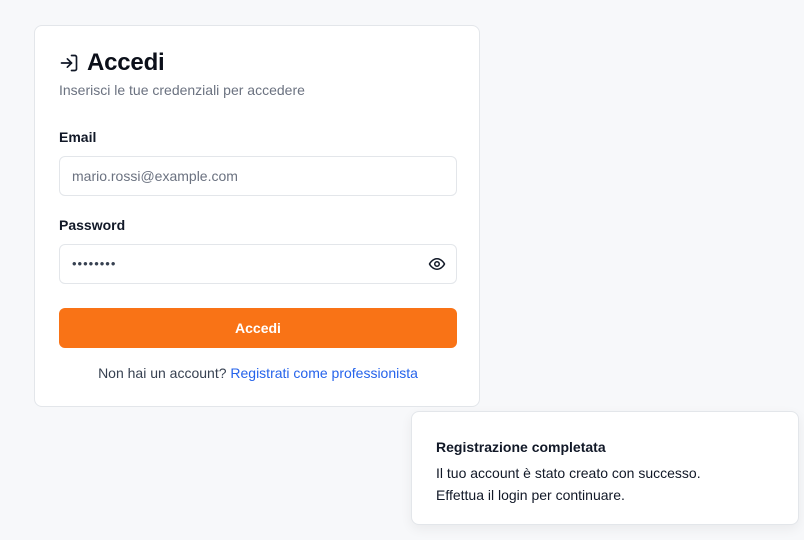  Describe the element at coordinates (437, 264) in the screenshot. I see `eye-icon` at that location.